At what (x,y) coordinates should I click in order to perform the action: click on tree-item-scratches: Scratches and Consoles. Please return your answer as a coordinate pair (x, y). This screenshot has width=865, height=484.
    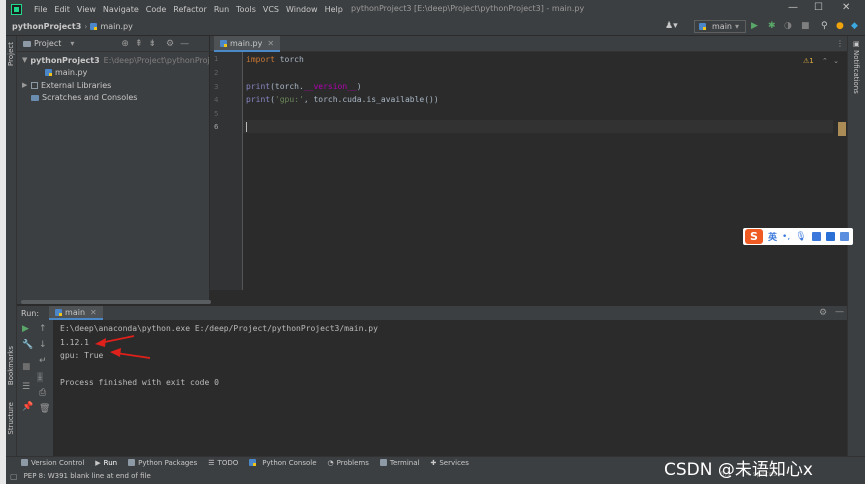
    Looking at the image, I should click on (113, 98).